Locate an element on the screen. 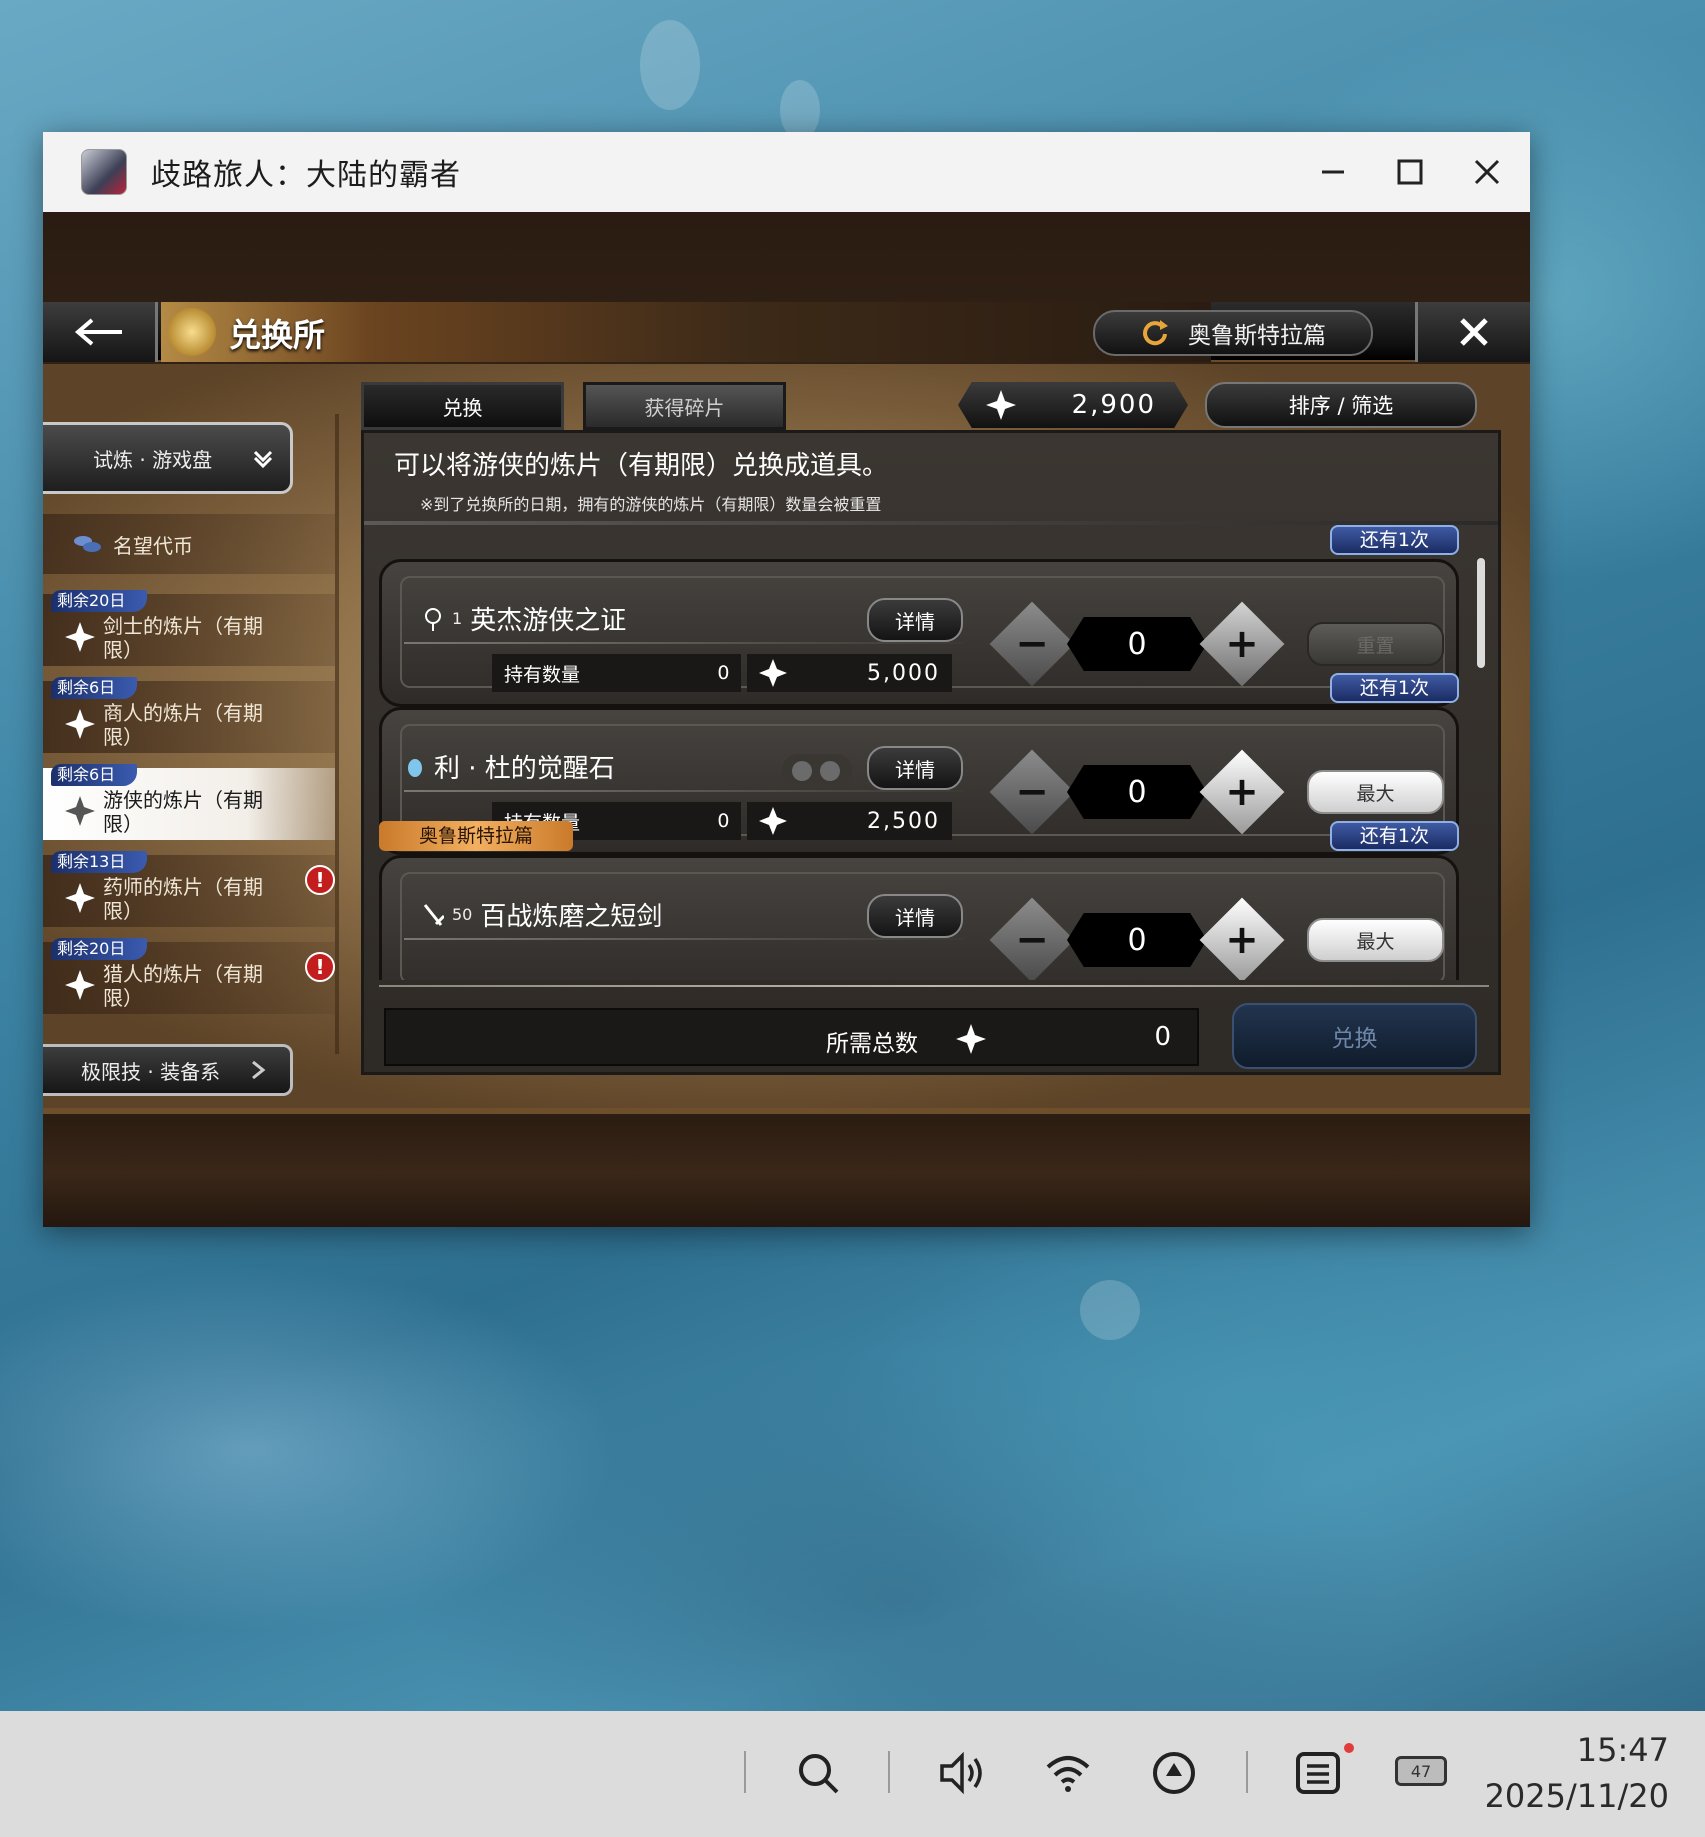  emblem-icon is located at coordinates (433, 619).